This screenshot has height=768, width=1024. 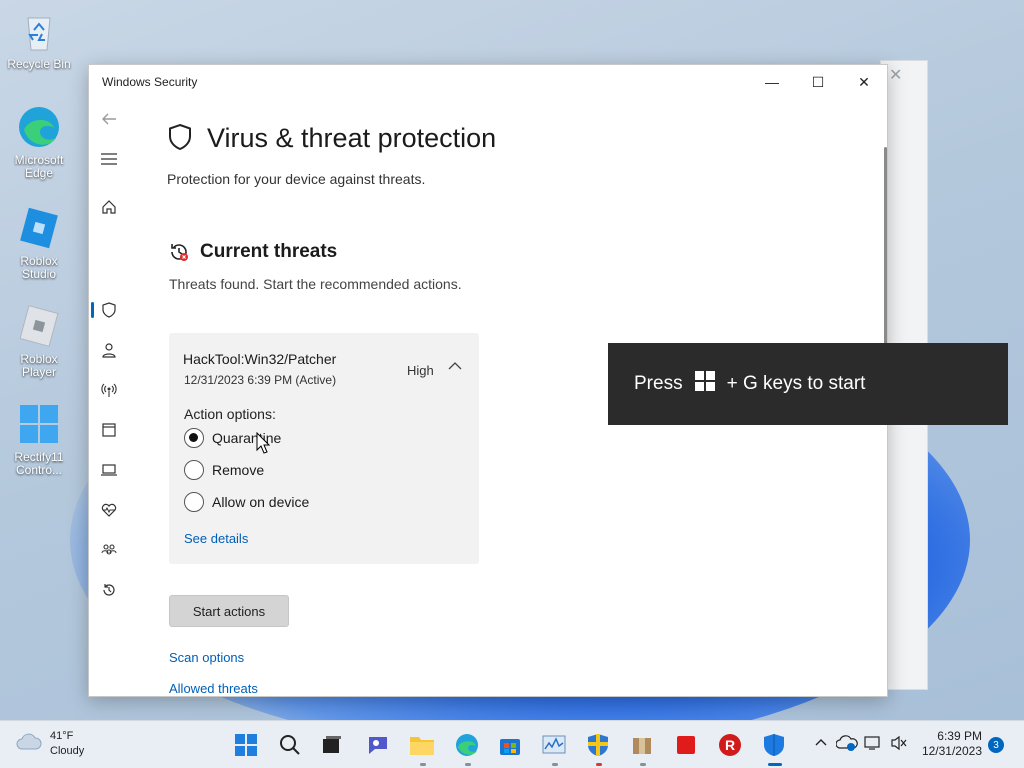 I want to click on clock-date: 12/31/2023, so click(x=951, y=751).